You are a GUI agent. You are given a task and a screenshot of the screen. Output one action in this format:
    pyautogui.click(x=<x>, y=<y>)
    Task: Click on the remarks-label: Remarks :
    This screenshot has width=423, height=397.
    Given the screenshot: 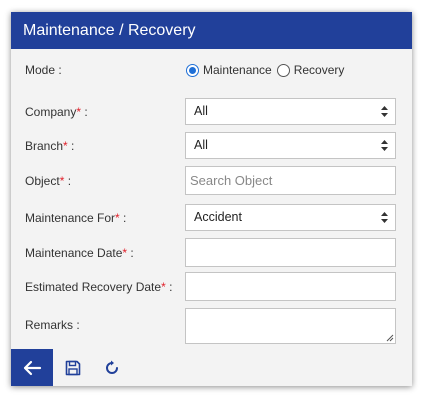 What is the action you would take?
    pyautogui.click(x=52, y=325)
    